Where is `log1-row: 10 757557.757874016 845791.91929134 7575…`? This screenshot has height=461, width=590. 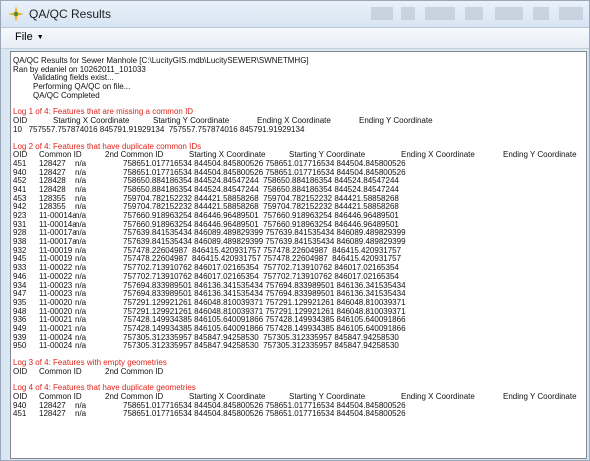 log1-row: 10 757557.757874016 845791.91929134 7575… is located at coordinates (159, 129).